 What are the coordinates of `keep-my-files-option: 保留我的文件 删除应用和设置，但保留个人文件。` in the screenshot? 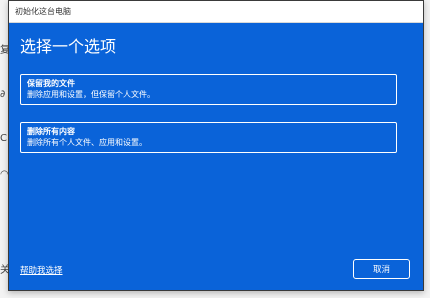 It's located at (208, 89).